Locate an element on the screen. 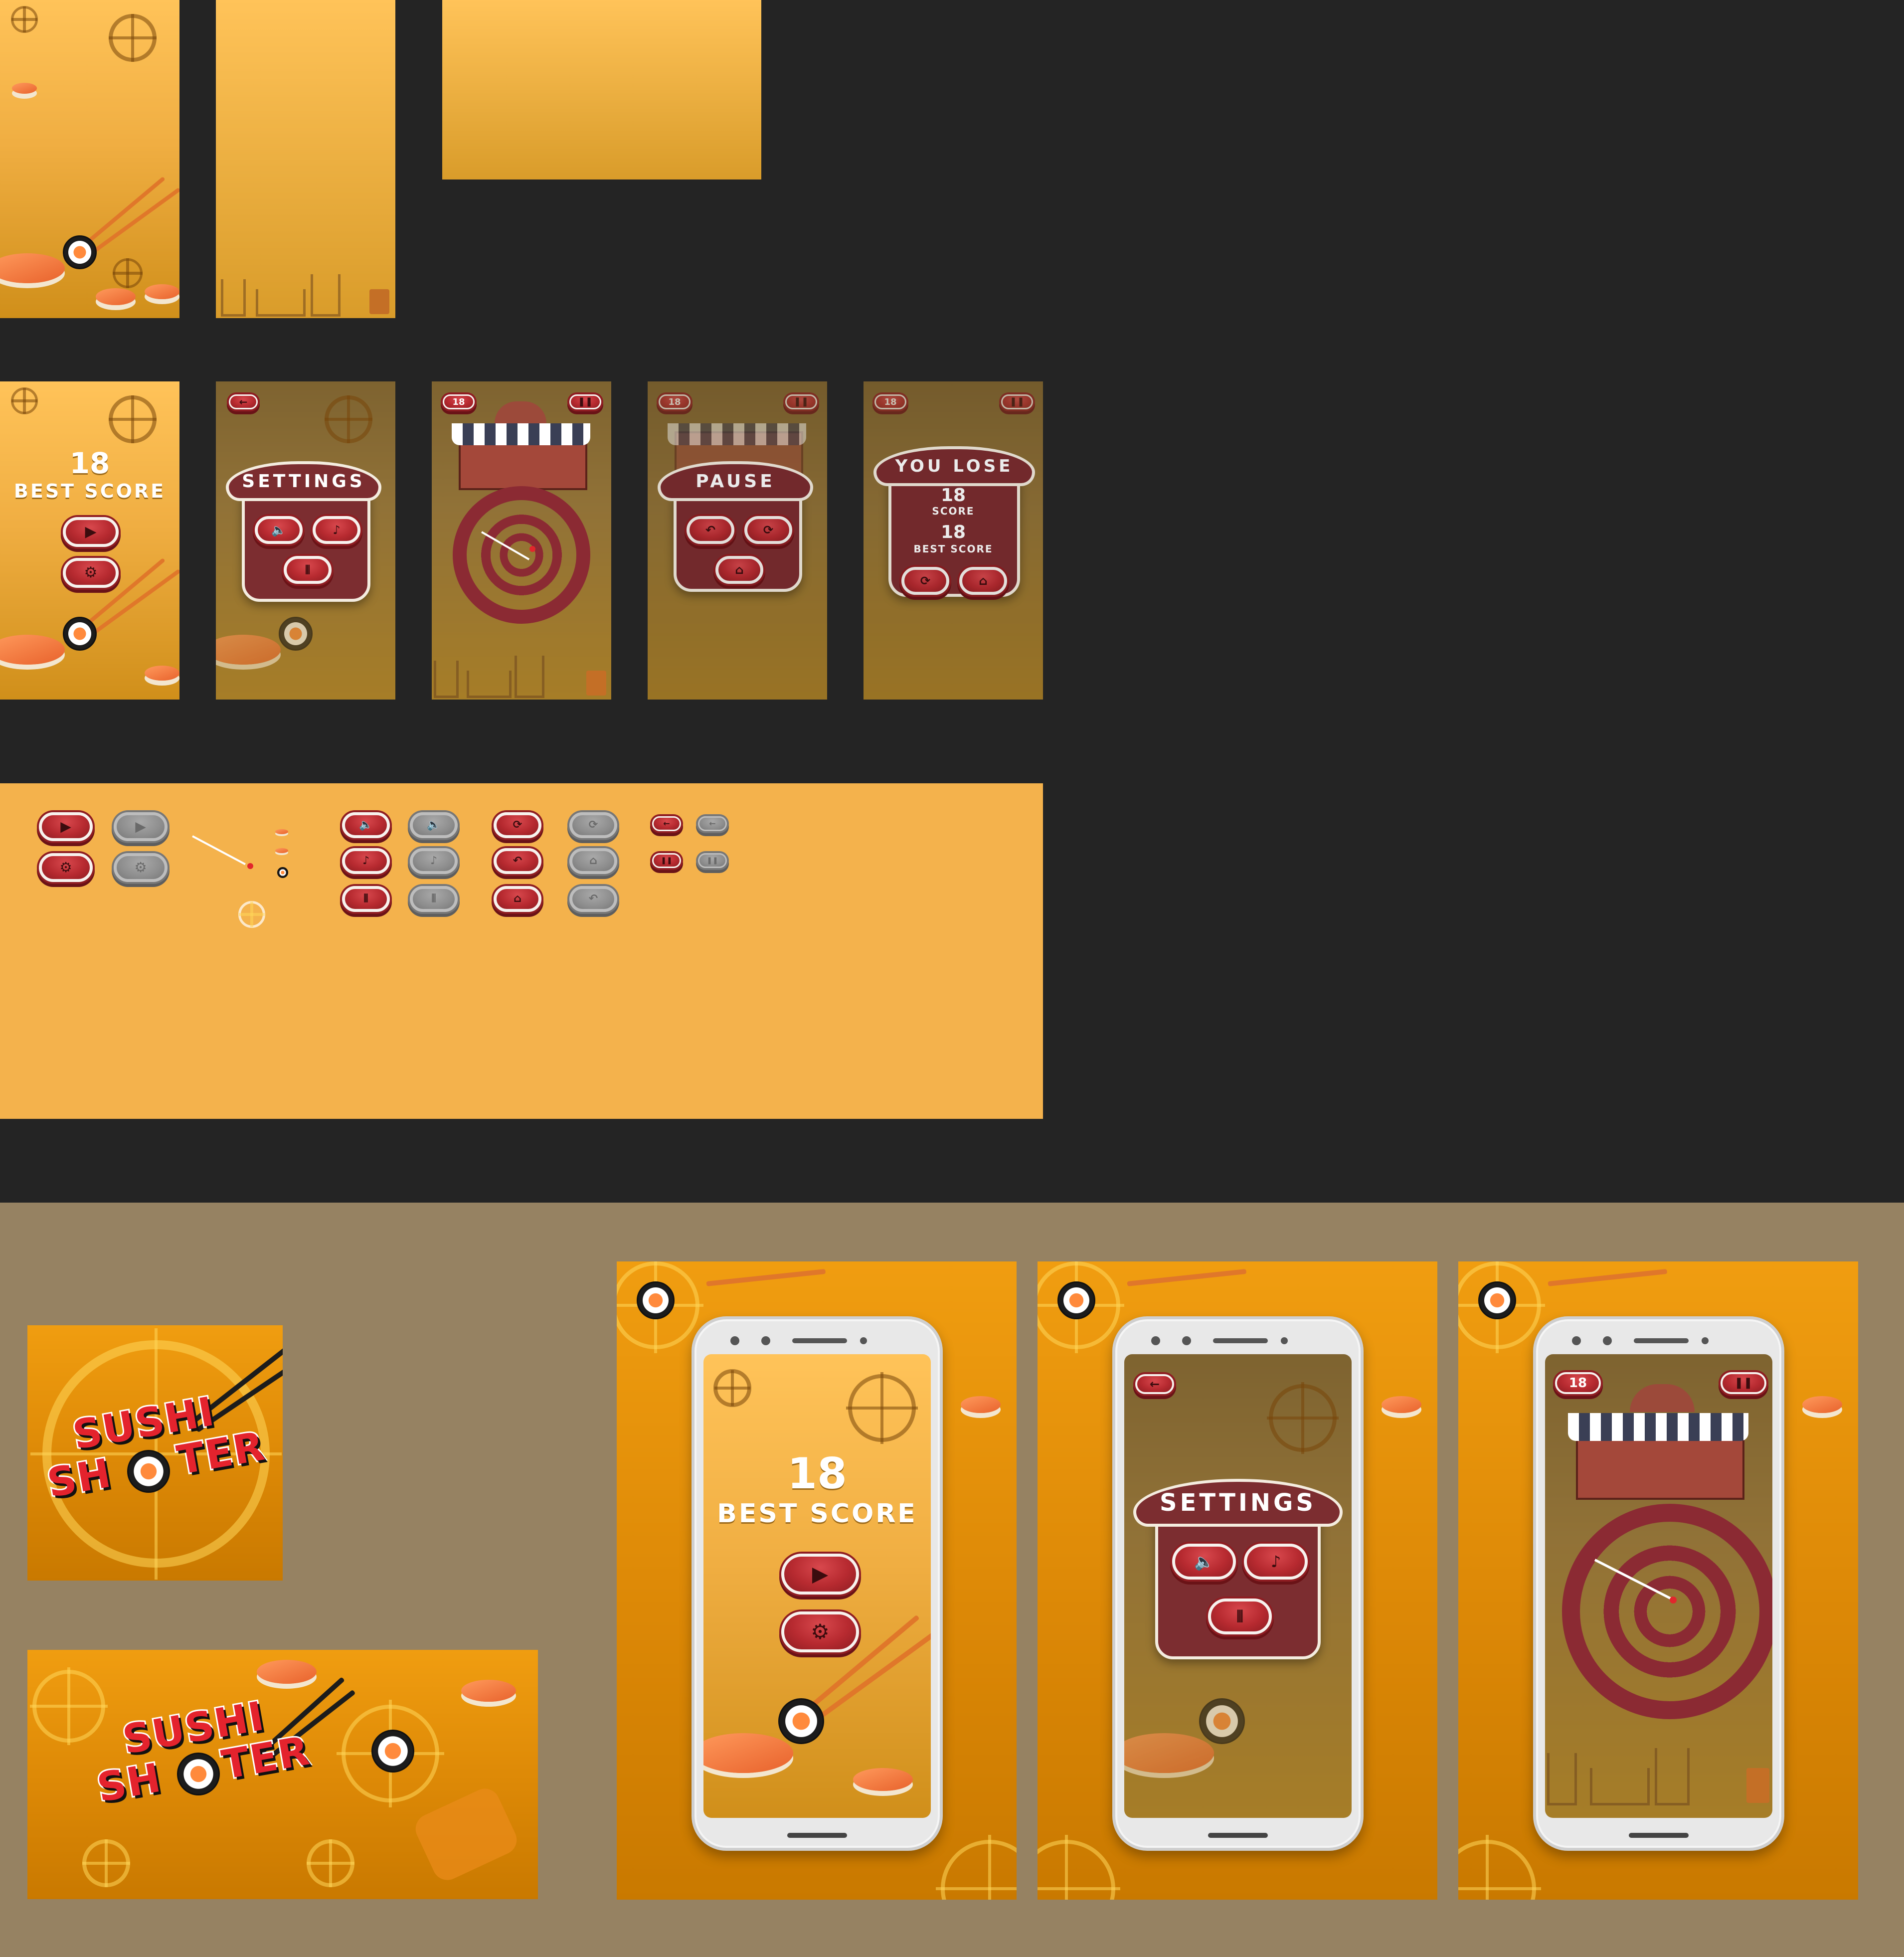 Image resolution: width=1904 pixels, height=1957 pixels. undo-icon: ↶ is located at coordinates (593, 898).